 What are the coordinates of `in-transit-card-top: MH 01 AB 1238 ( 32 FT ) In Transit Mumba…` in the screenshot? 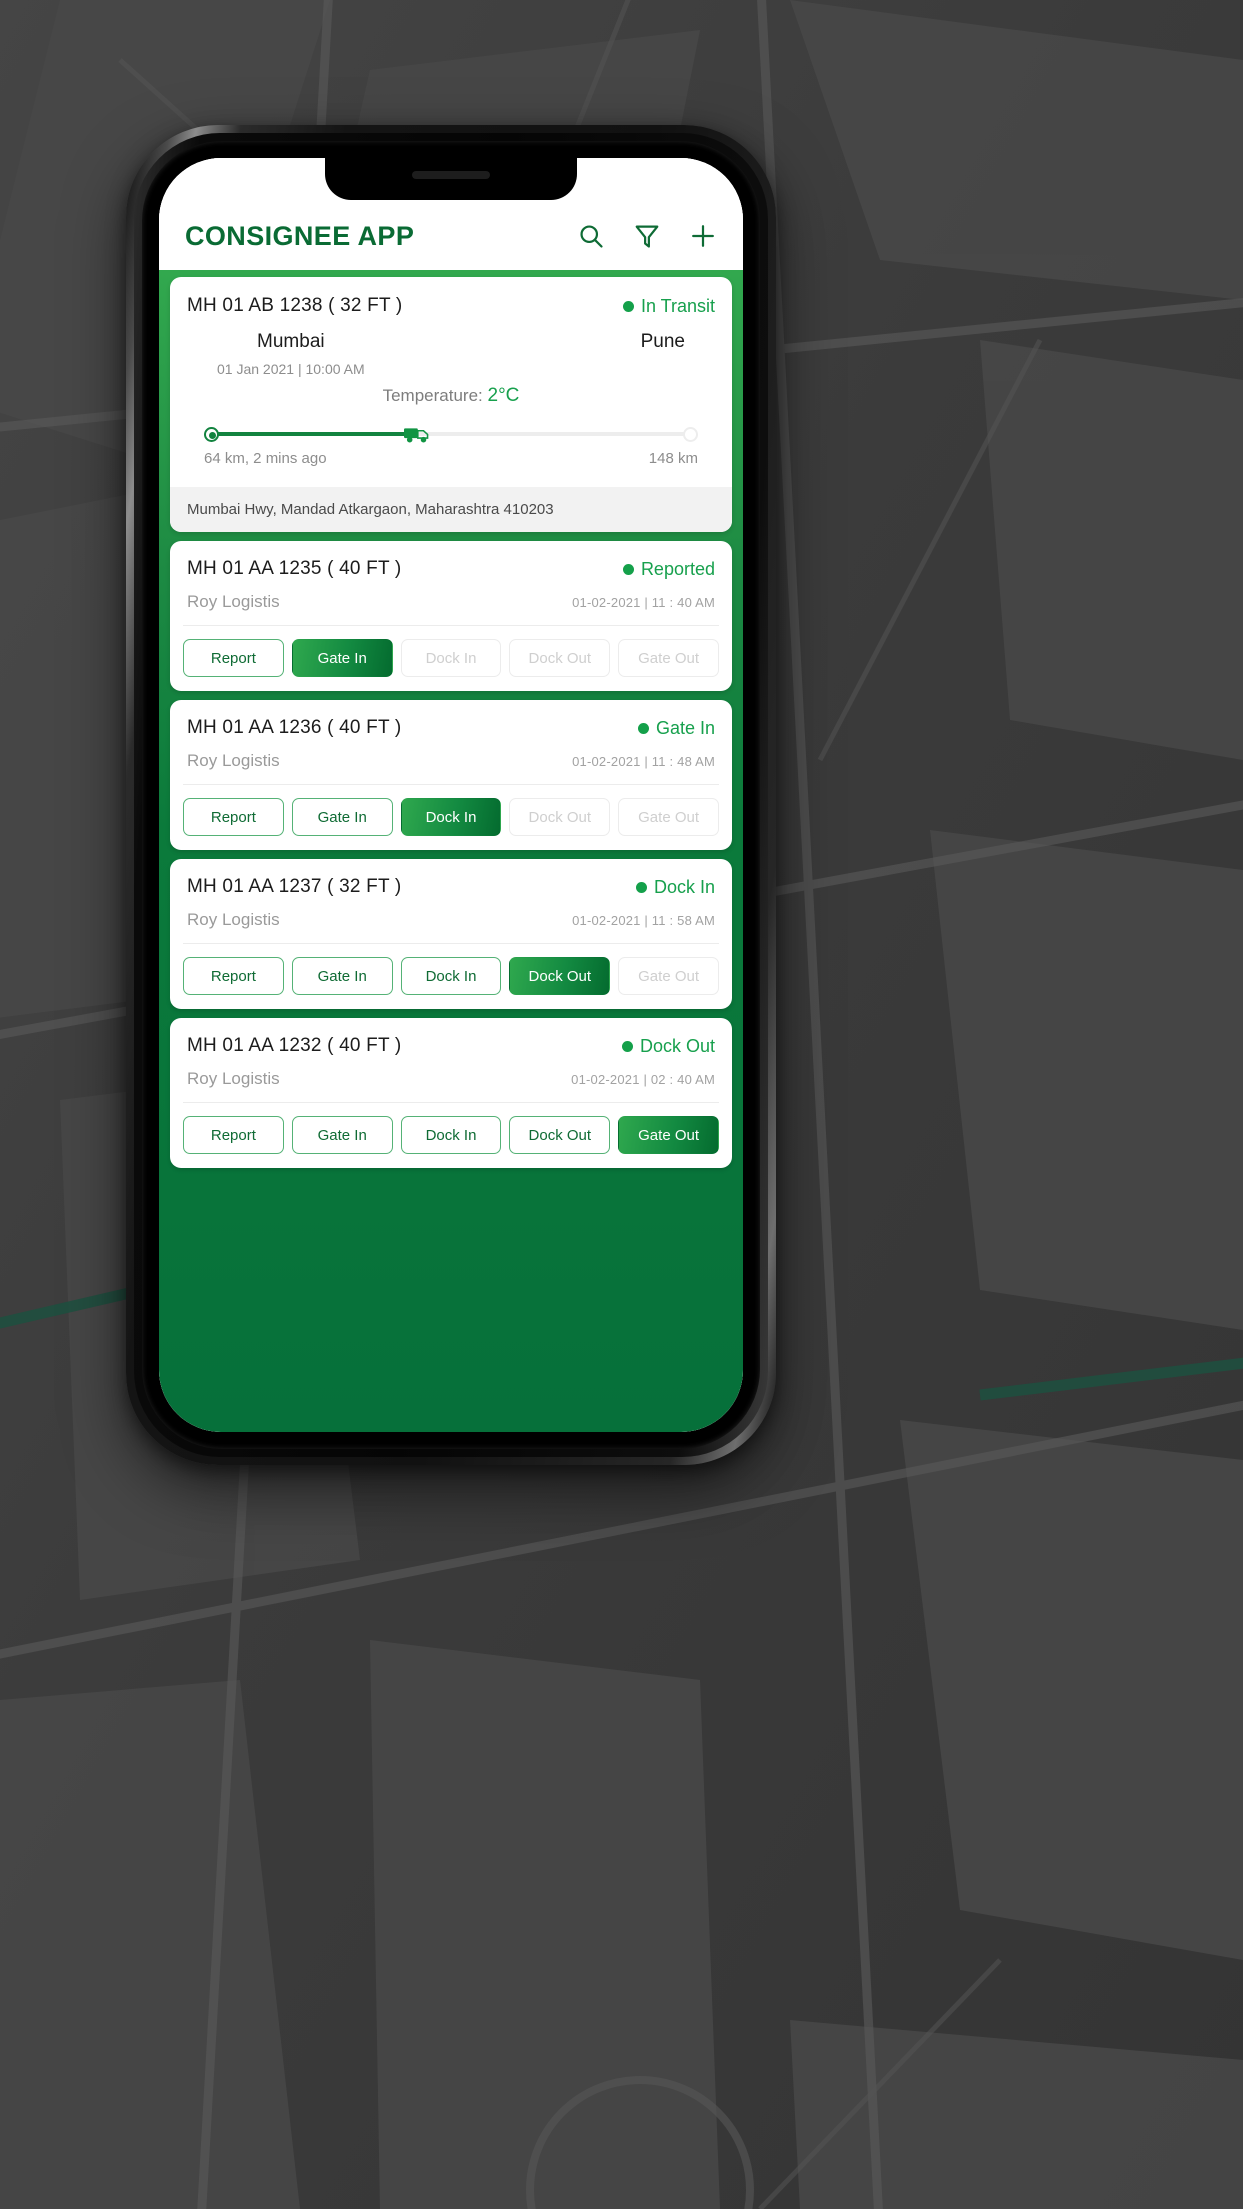 It's located at (451, 382).